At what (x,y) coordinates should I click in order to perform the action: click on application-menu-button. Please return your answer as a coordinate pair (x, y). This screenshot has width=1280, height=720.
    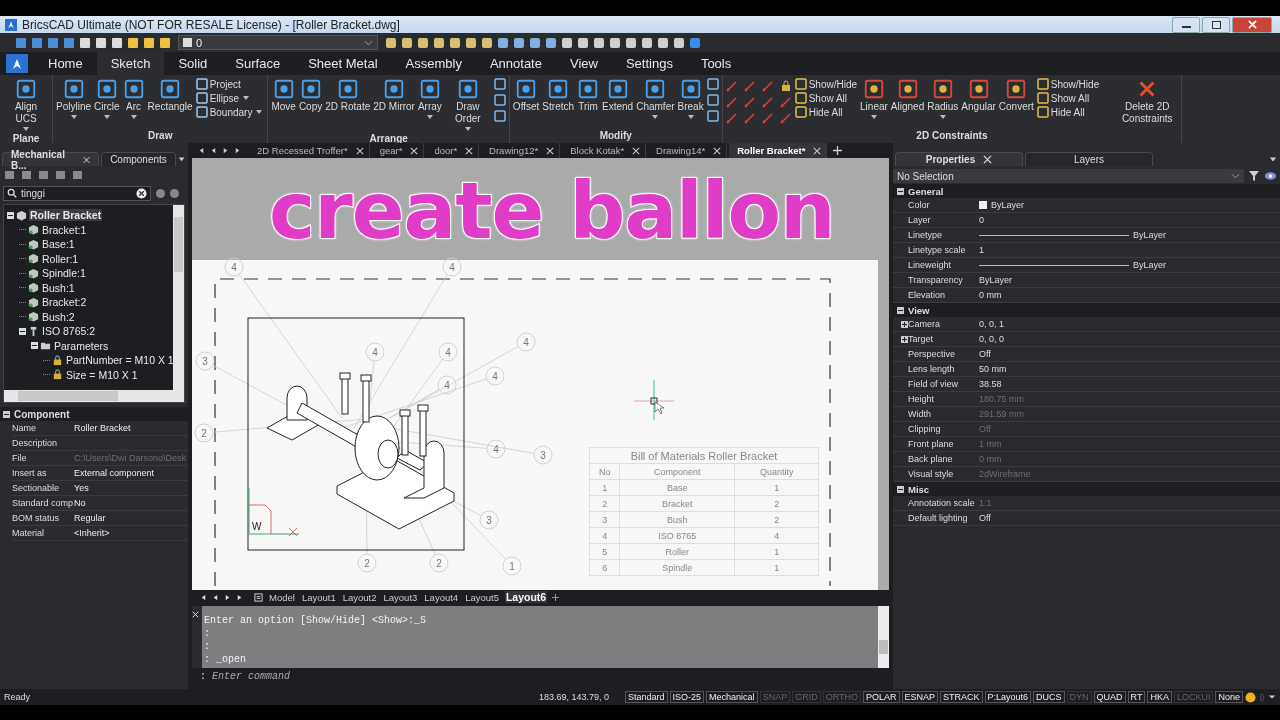
    Looking at the image, I should click on (17, 63).